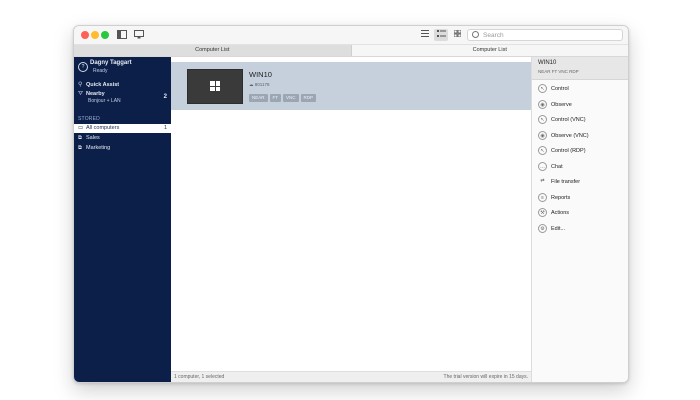  I want to click on sidebar-item-all-computers: ▭ All computers 1, so click(122, 128).